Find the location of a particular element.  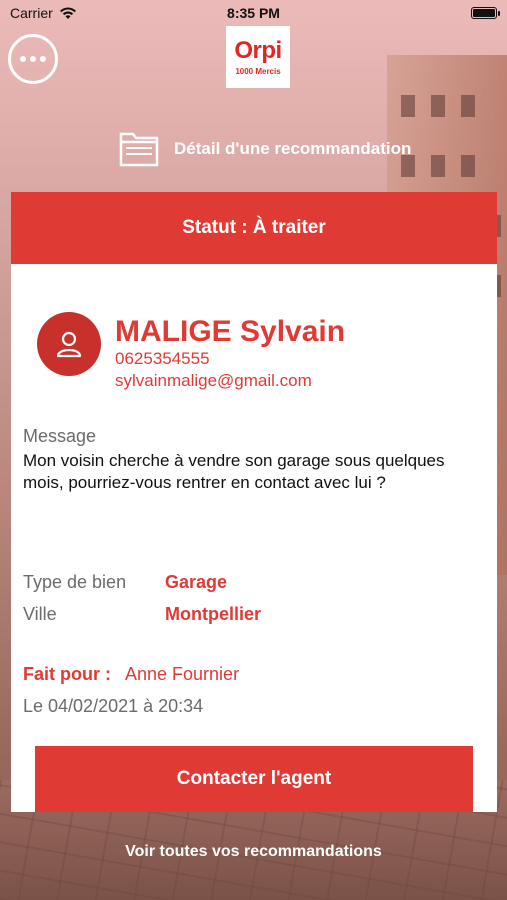

contact-phone-link: 0625354555 is located at coordinates (230, 359).